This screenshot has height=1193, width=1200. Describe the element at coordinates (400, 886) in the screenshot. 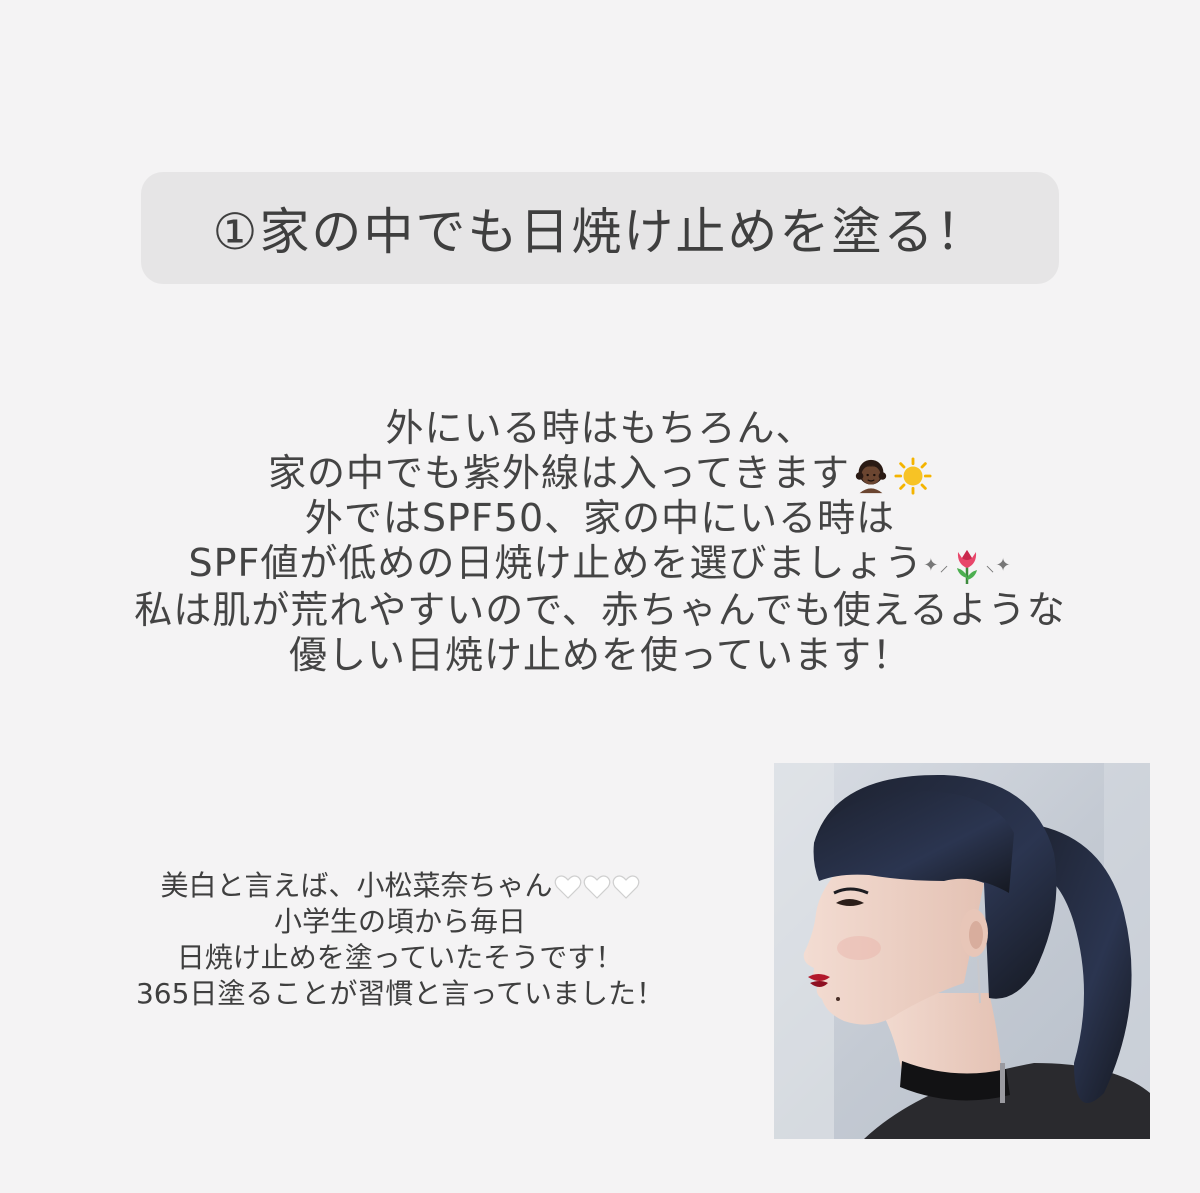

I see `sub-line-1: 美白と言えば、小松菜奈ちゃん` at that location.